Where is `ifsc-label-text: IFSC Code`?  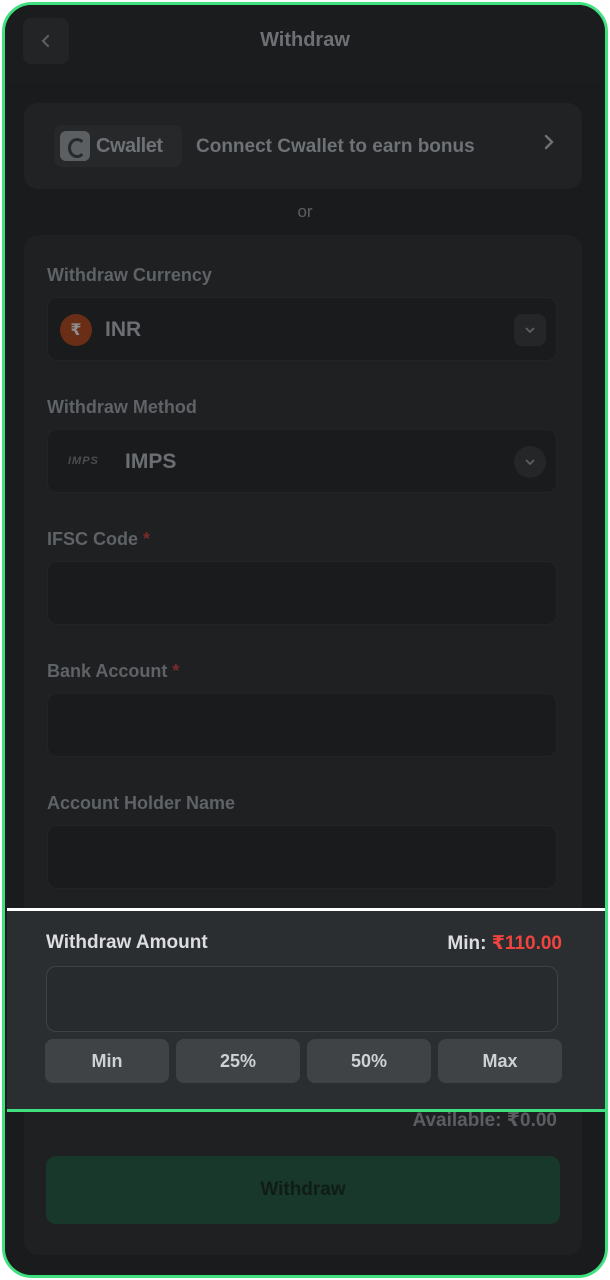 ifsc-label-text: IFSC Code is located at coordinates (93, 539).